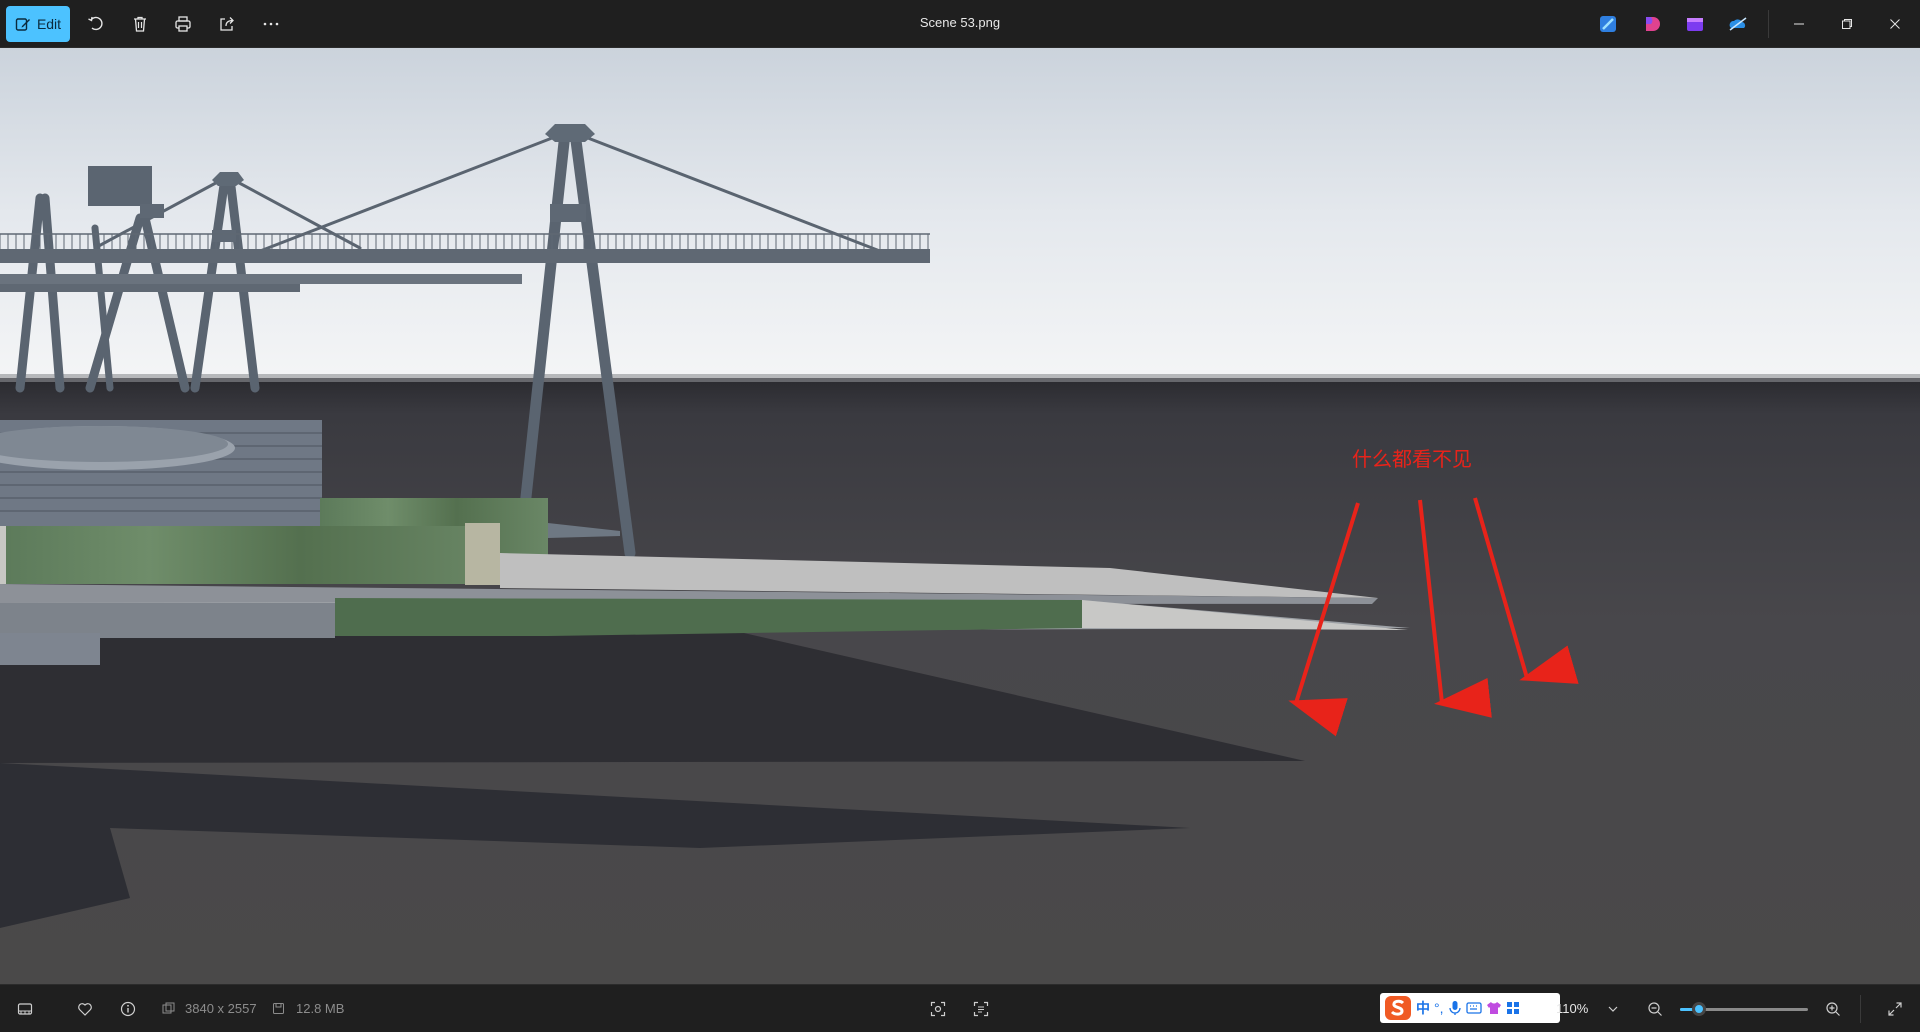 The image size is (1920, 1032). What do you see at coordinates (1860, 1009) in the screenshot?
I see `bottombar-separator` at bounding box center [1860, 1009].